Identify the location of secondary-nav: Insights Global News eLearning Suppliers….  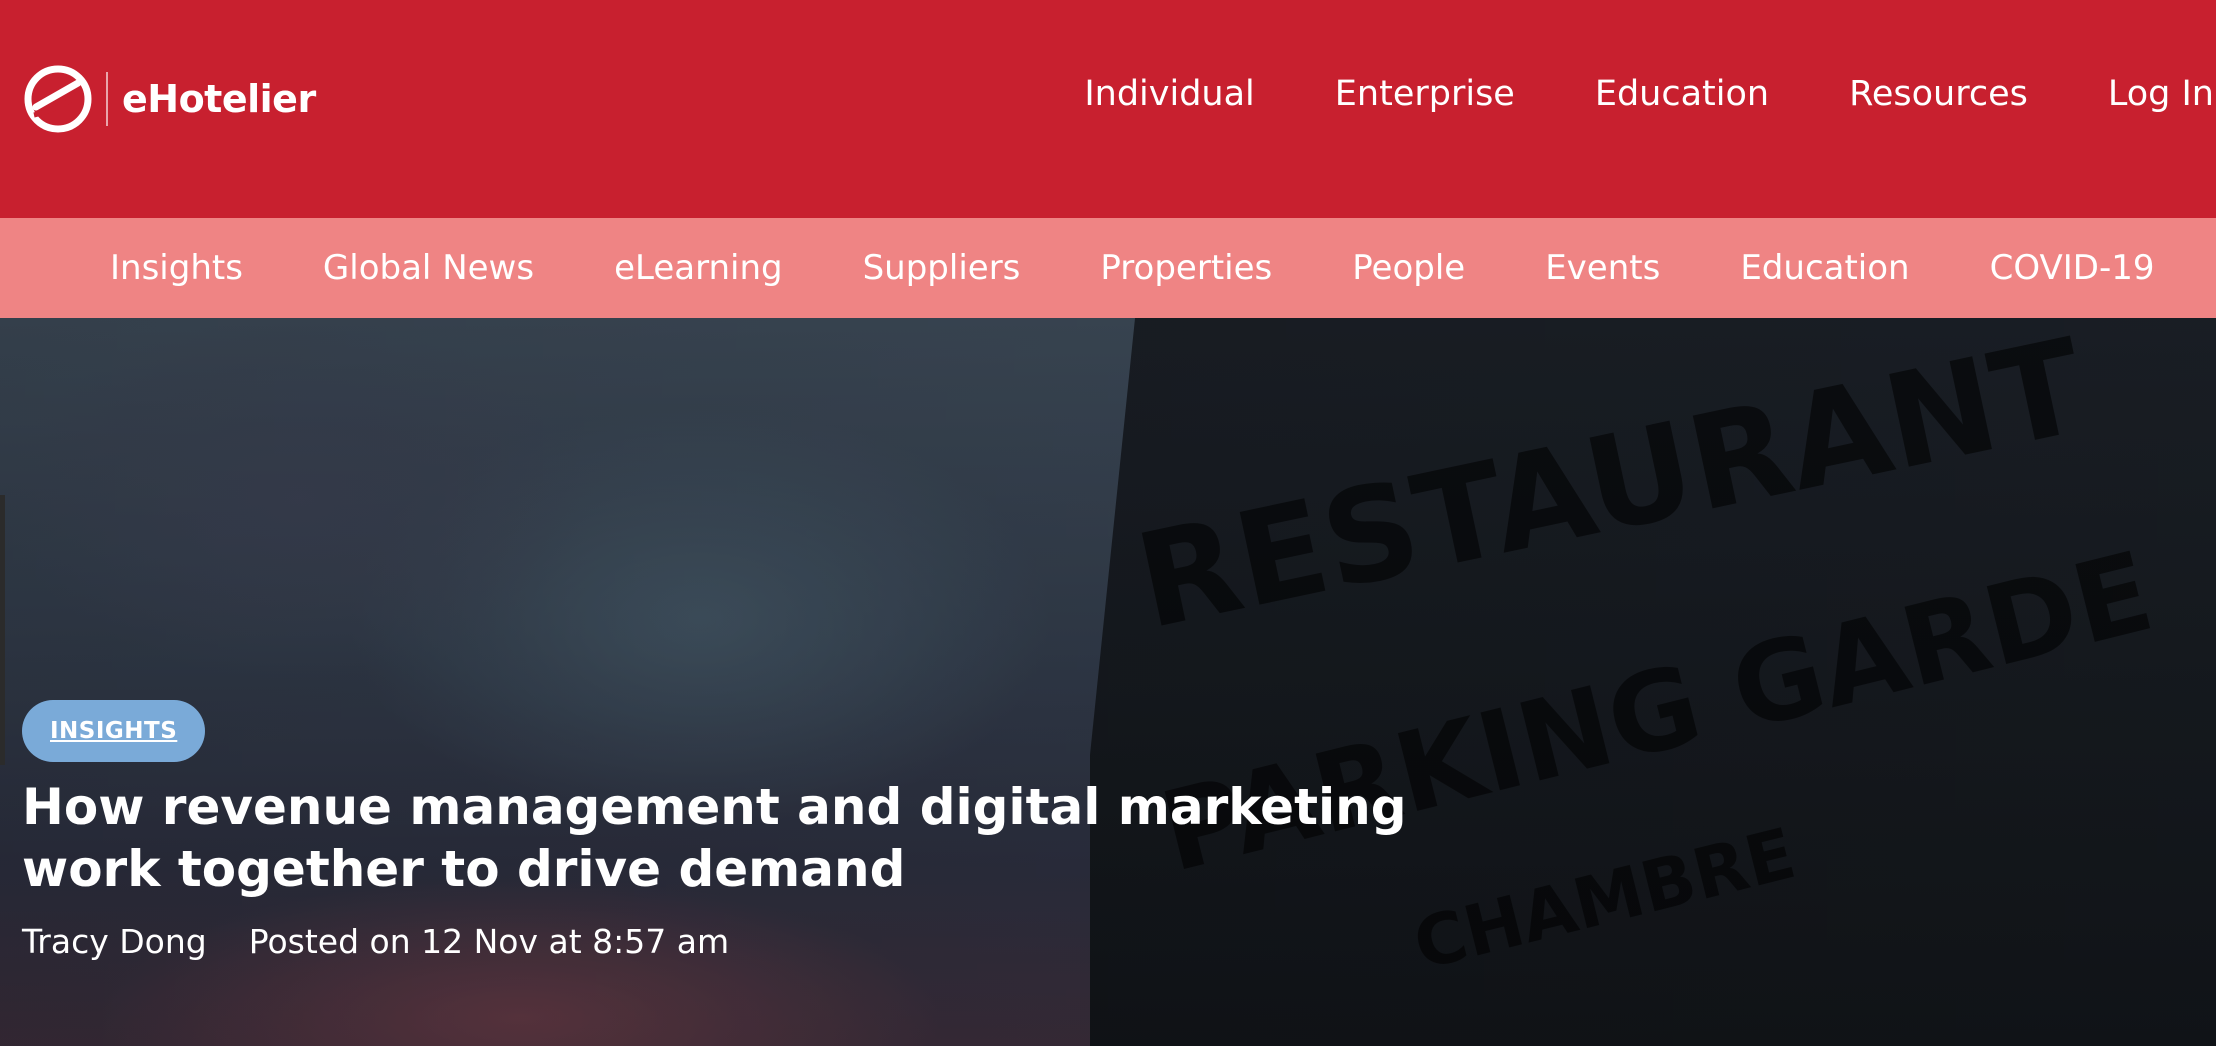
(1108, 268).